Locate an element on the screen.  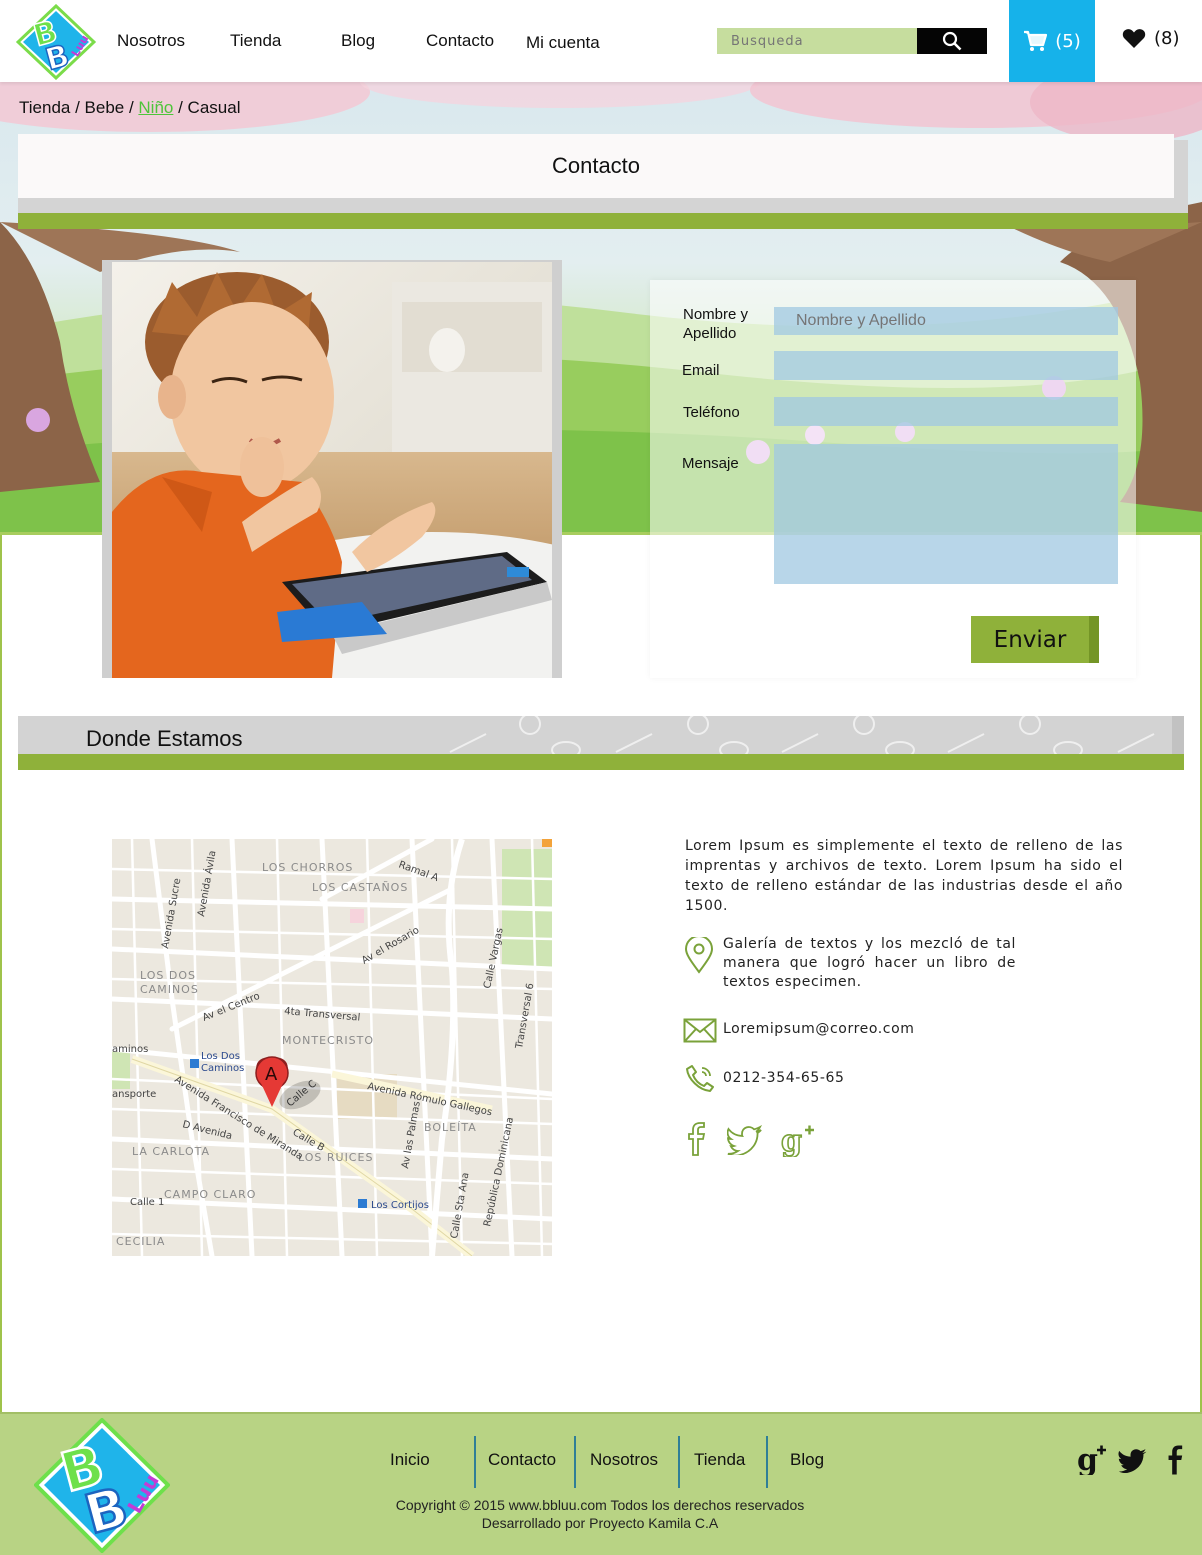
svg-text: A is located at coordinates (271, 1074).